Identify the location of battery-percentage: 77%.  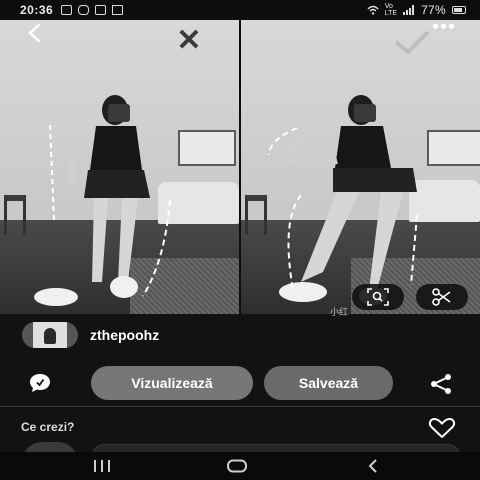
(433, 10).